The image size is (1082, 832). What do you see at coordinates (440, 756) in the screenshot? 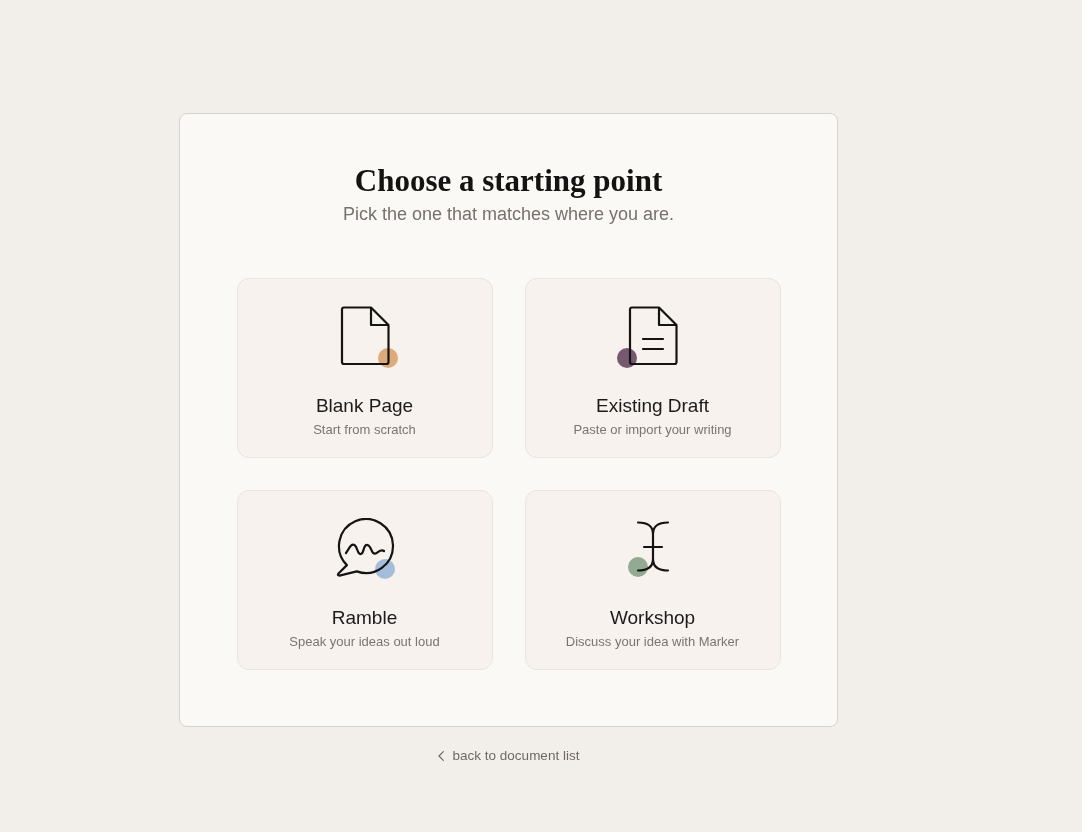
I see `chevron-left-icon` at bounding box center [440, 756].